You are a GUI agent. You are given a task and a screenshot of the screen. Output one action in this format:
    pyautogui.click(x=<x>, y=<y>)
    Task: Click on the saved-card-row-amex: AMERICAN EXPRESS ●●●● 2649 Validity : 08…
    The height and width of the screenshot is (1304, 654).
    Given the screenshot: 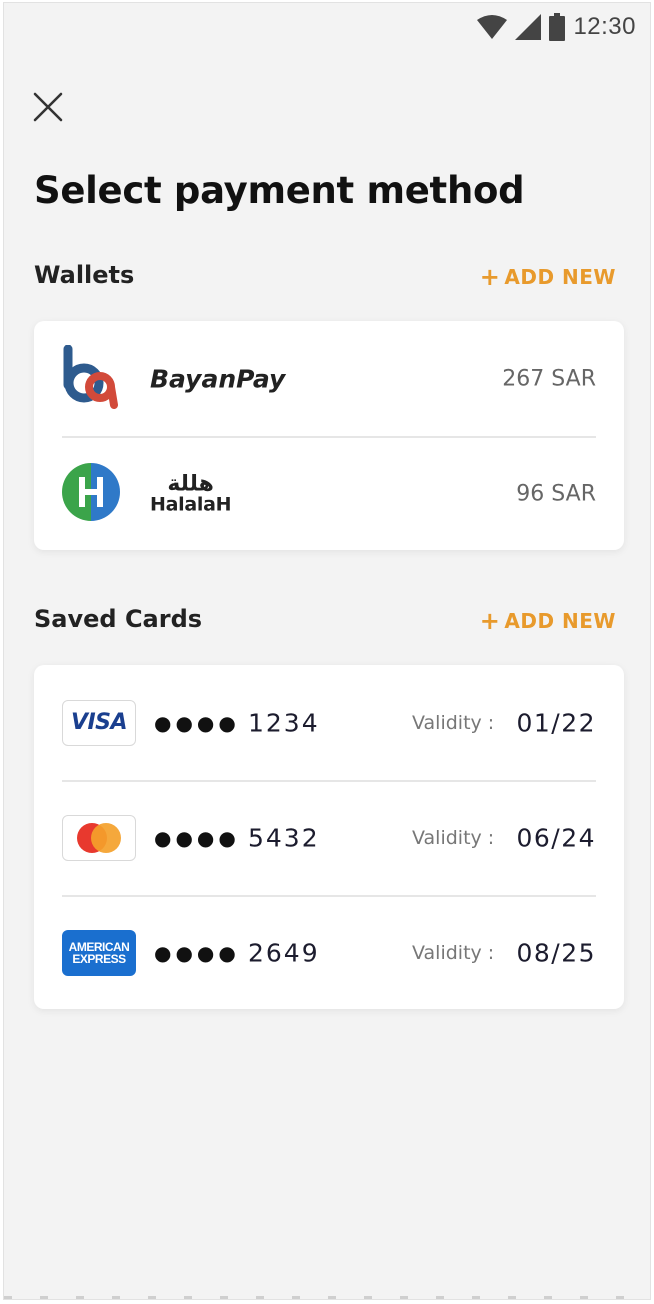 What is the action you would take?
    pyautogui.click(x=329, y=952)
    